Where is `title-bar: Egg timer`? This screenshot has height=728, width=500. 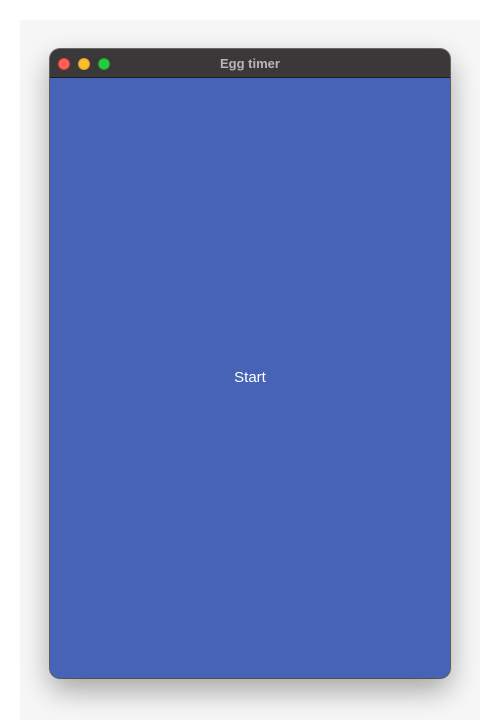 title-bar: Egg timer is located at coordinates (250, 63).